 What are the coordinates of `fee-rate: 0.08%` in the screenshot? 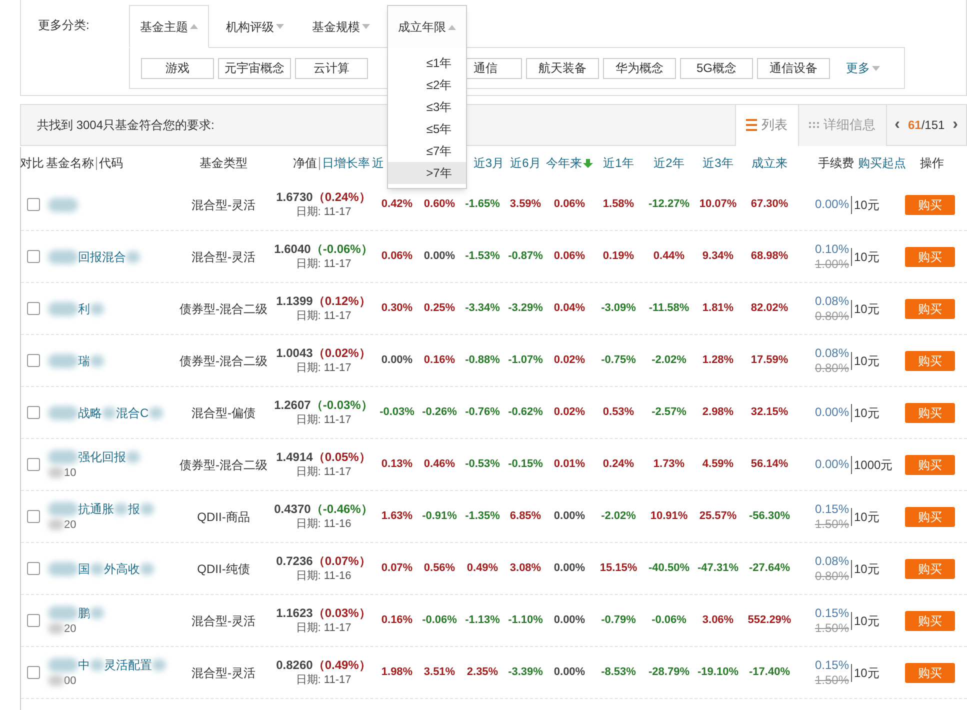 It's located at (831, 353).